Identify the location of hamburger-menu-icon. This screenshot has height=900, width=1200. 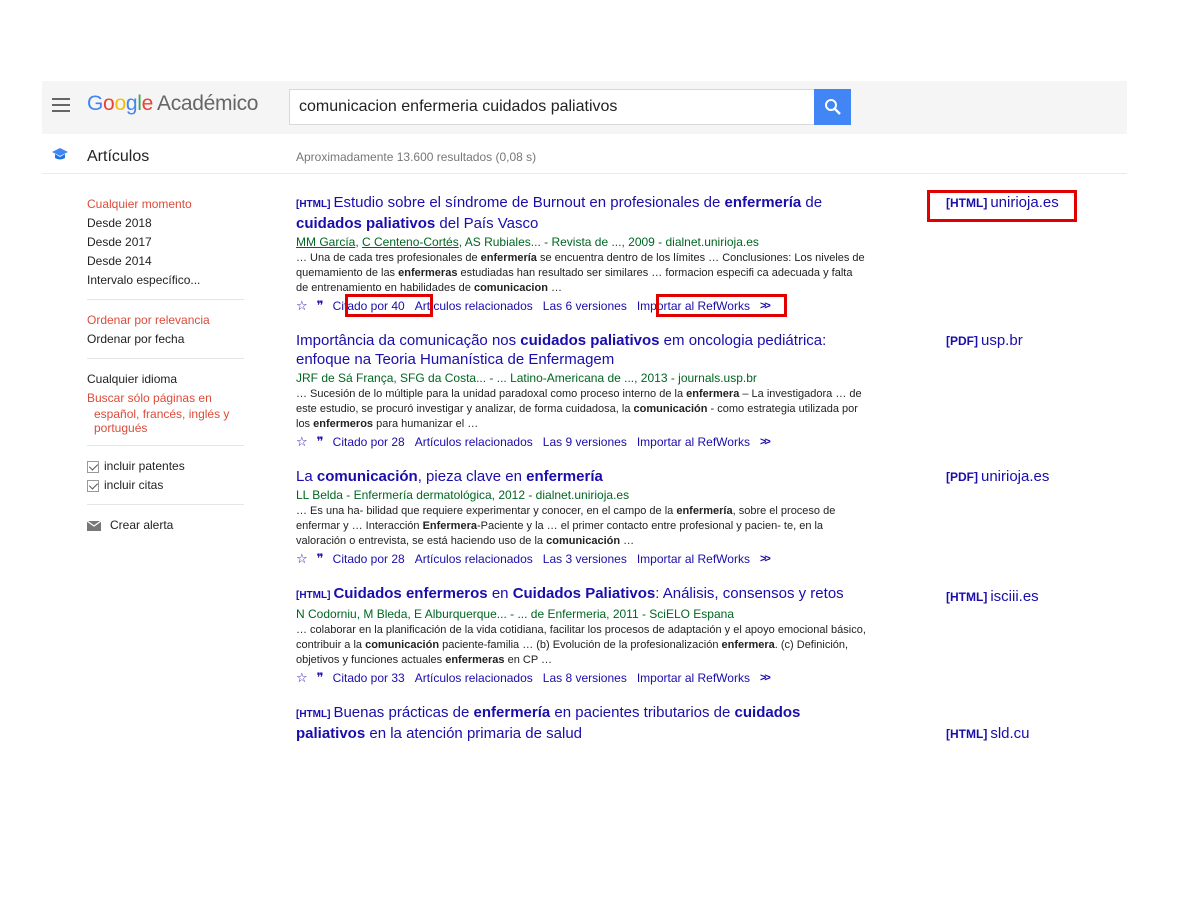
(61, 105).